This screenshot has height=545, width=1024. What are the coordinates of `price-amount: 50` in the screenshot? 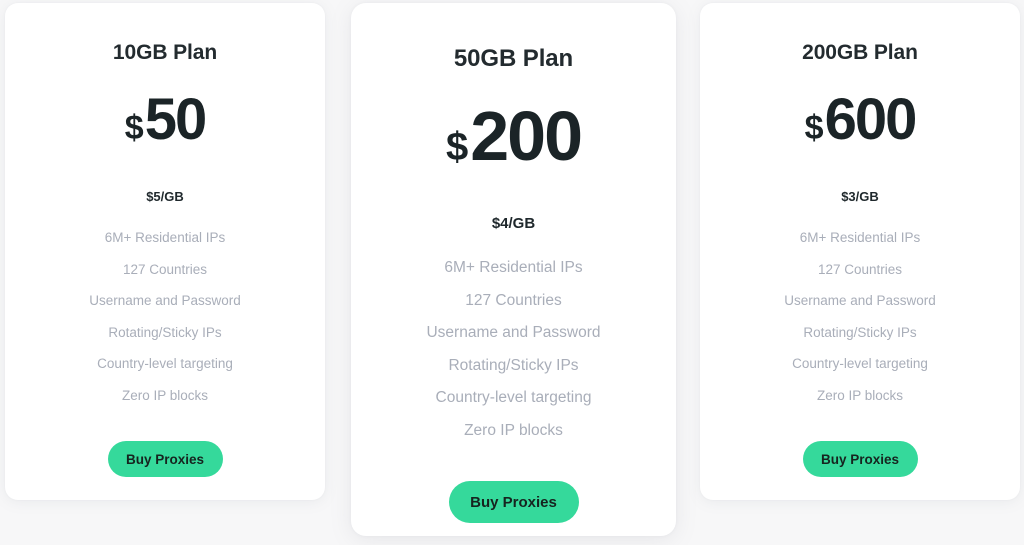 It's located at (175, 119).